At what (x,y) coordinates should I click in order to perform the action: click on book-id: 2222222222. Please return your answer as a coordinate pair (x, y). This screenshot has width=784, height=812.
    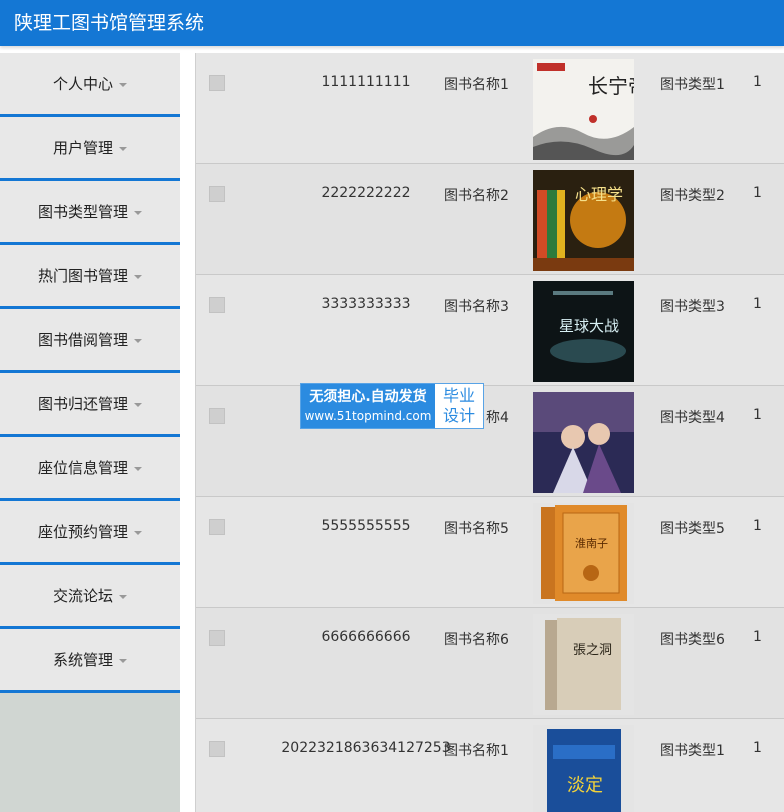
    Looking at the image, I should click on (366, 193).